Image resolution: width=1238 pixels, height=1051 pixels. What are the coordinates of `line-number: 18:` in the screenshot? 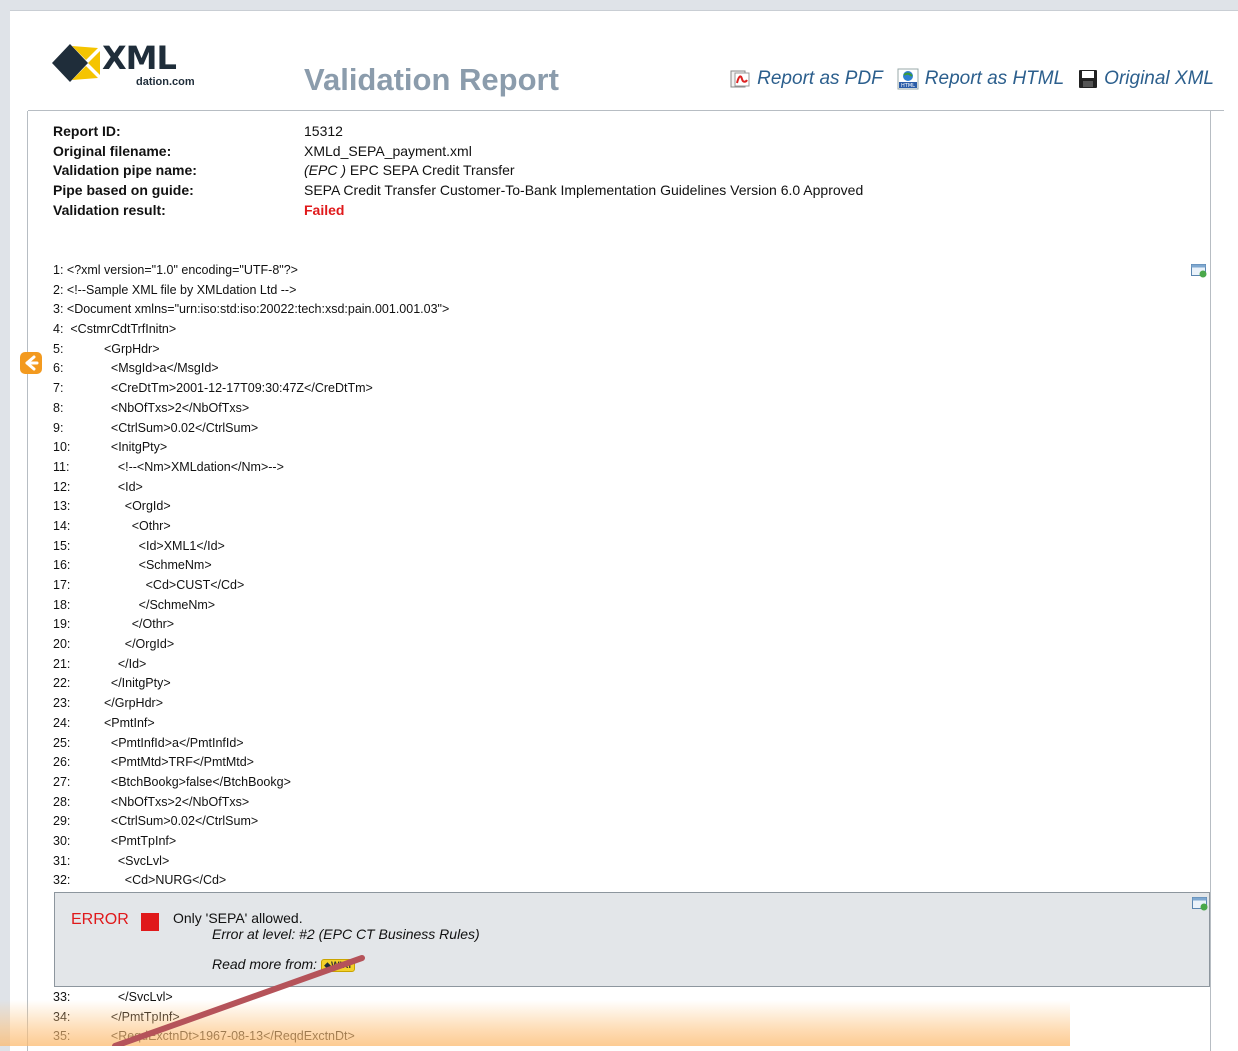 It's located at (62, 604).